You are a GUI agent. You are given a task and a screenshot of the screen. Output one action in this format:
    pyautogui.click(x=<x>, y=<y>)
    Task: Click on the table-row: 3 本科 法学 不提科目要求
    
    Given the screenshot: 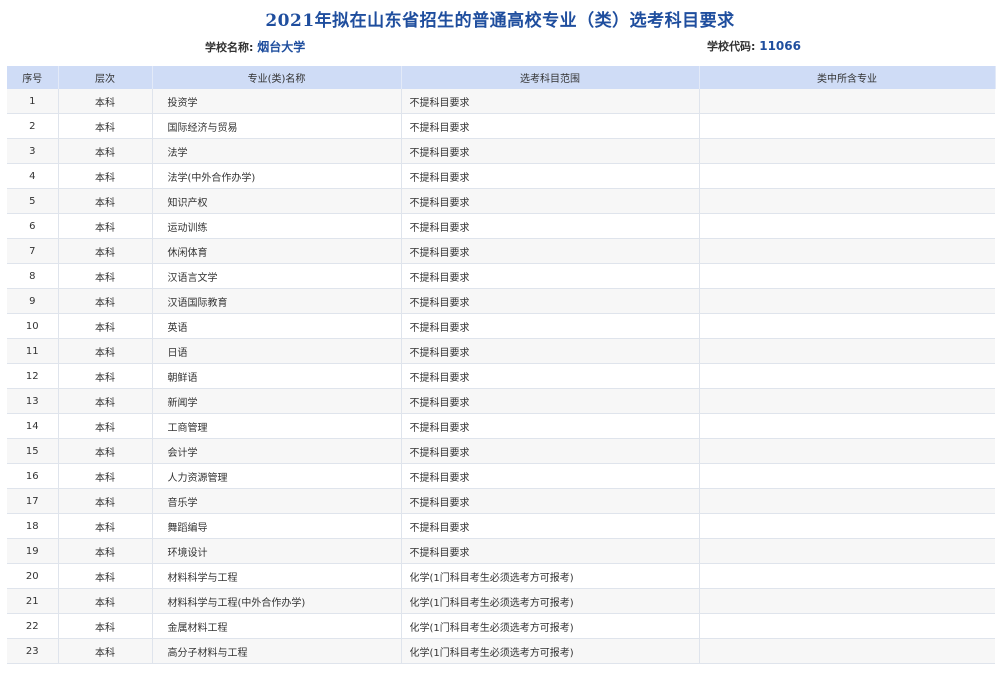 What is the action you would take?
    pyautogui.click(x=501, y=151)
    